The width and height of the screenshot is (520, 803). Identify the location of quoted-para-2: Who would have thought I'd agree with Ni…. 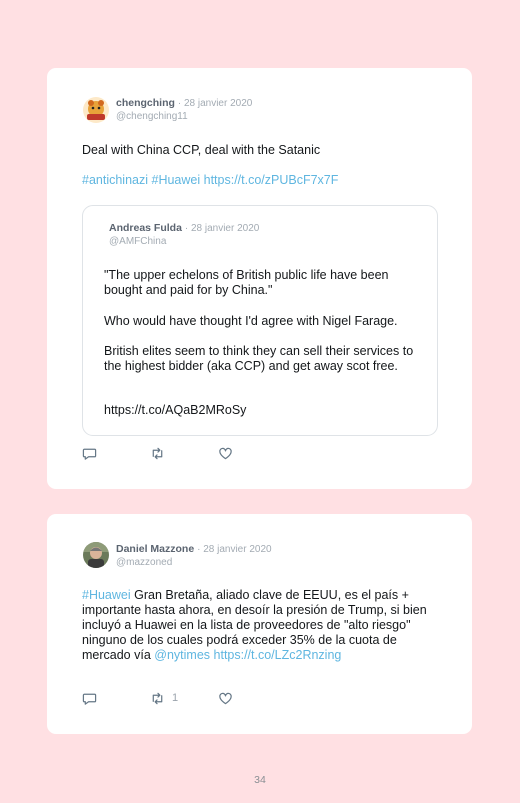
(251, 321).